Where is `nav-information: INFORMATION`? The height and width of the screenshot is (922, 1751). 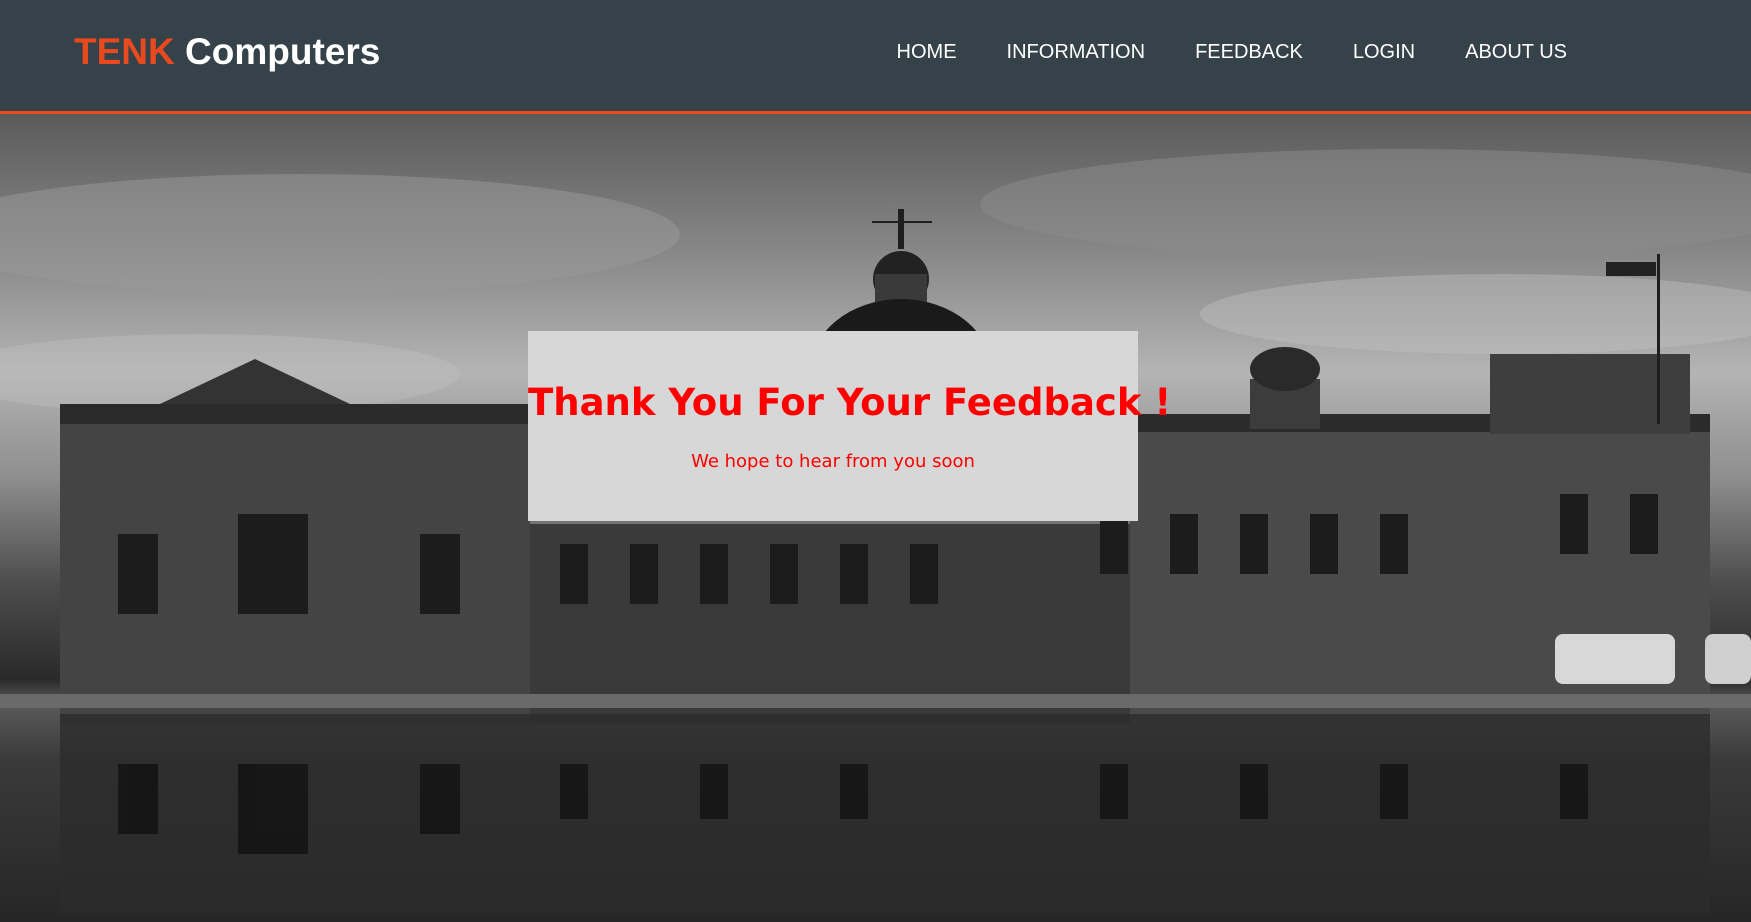 nav-information: INFORMATION is located at coordinates (1076, 52).